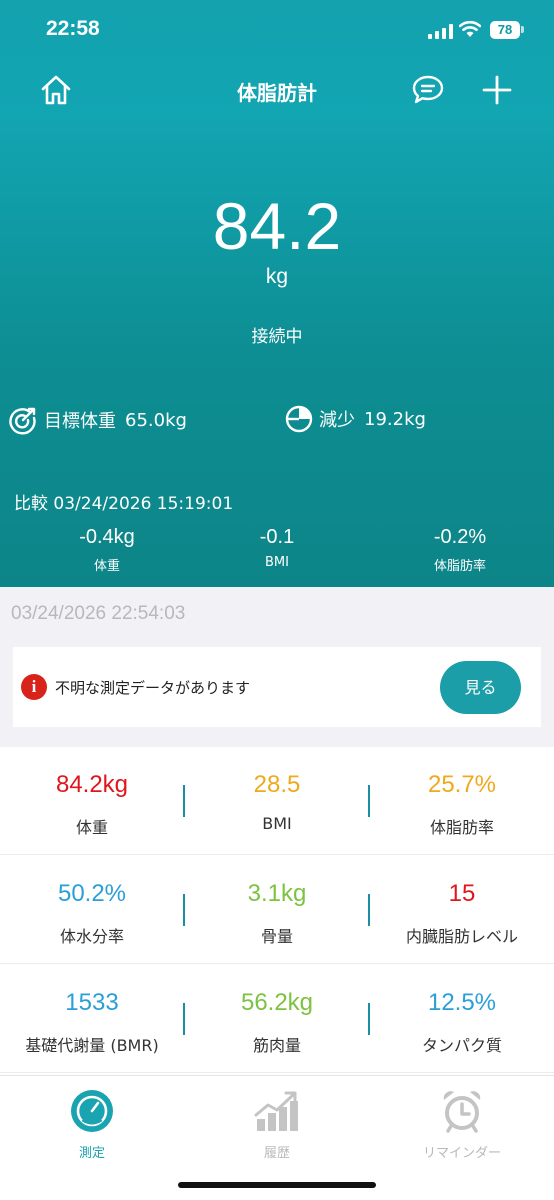  What do you see at coordinates (276, 1045) in the screenshot?
I see `metric-label: 筋肉量` at bounding box center [276, 1045].